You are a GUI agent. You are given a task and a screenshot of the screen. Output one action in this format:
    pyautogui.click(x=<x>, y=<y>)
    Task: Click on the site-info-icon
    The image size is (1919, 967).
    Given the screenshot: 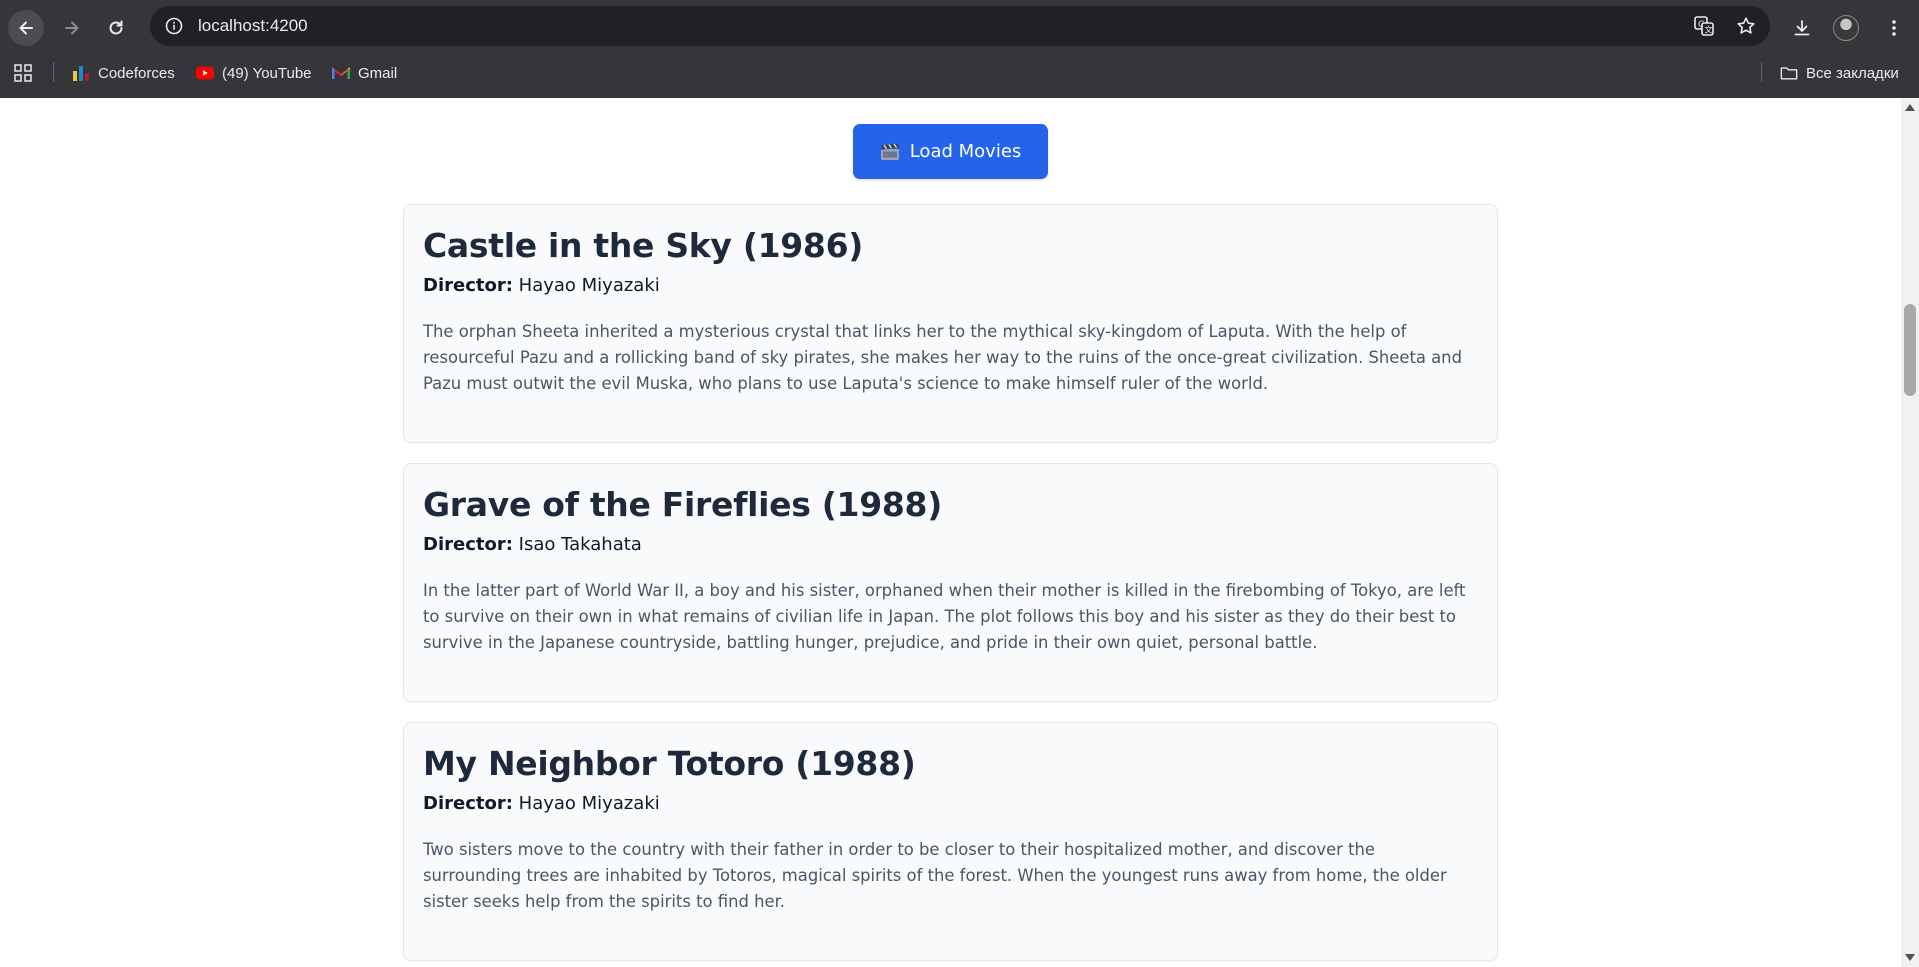 What is the action you would take?
    pyautogui.click(x=174, y=26)
    